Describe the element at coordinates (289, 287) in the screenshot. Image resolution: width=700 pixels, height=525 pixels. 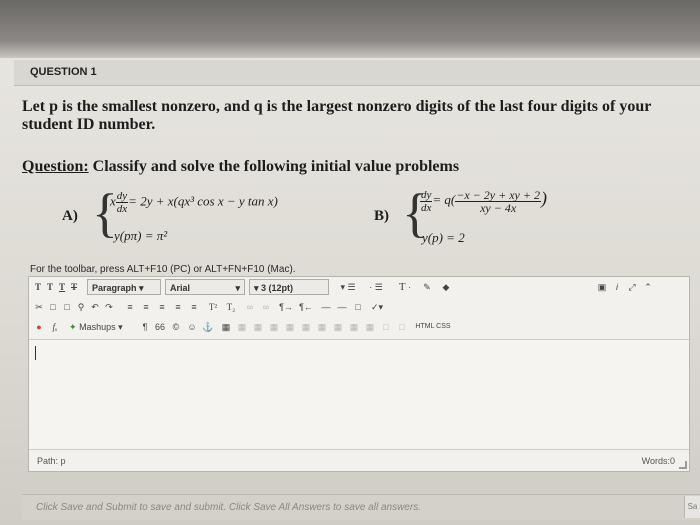
I see `font-size-select: ▾ 3 (12pt)` at that location.